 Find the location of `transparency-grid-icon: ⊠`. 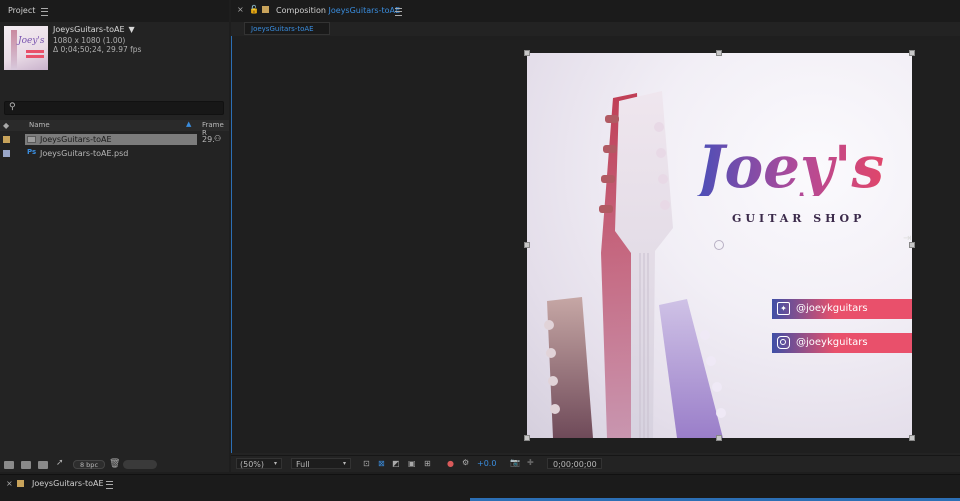

transparency-grid-icon: ⊠ is located at coordinates (381, 463).